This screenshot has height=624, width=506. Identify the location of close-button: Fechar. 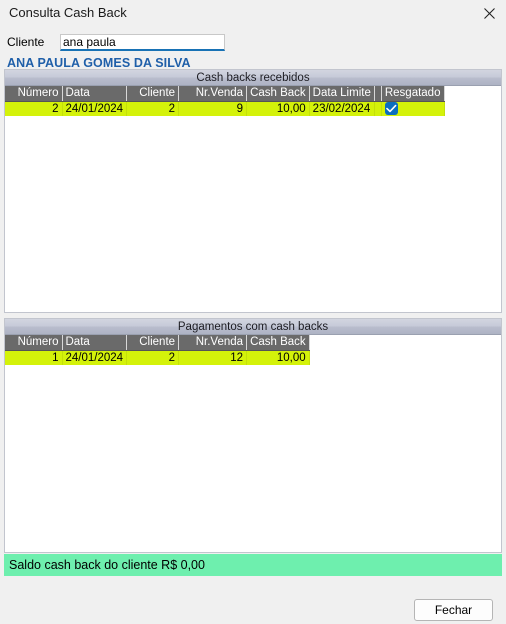
(453, 610).